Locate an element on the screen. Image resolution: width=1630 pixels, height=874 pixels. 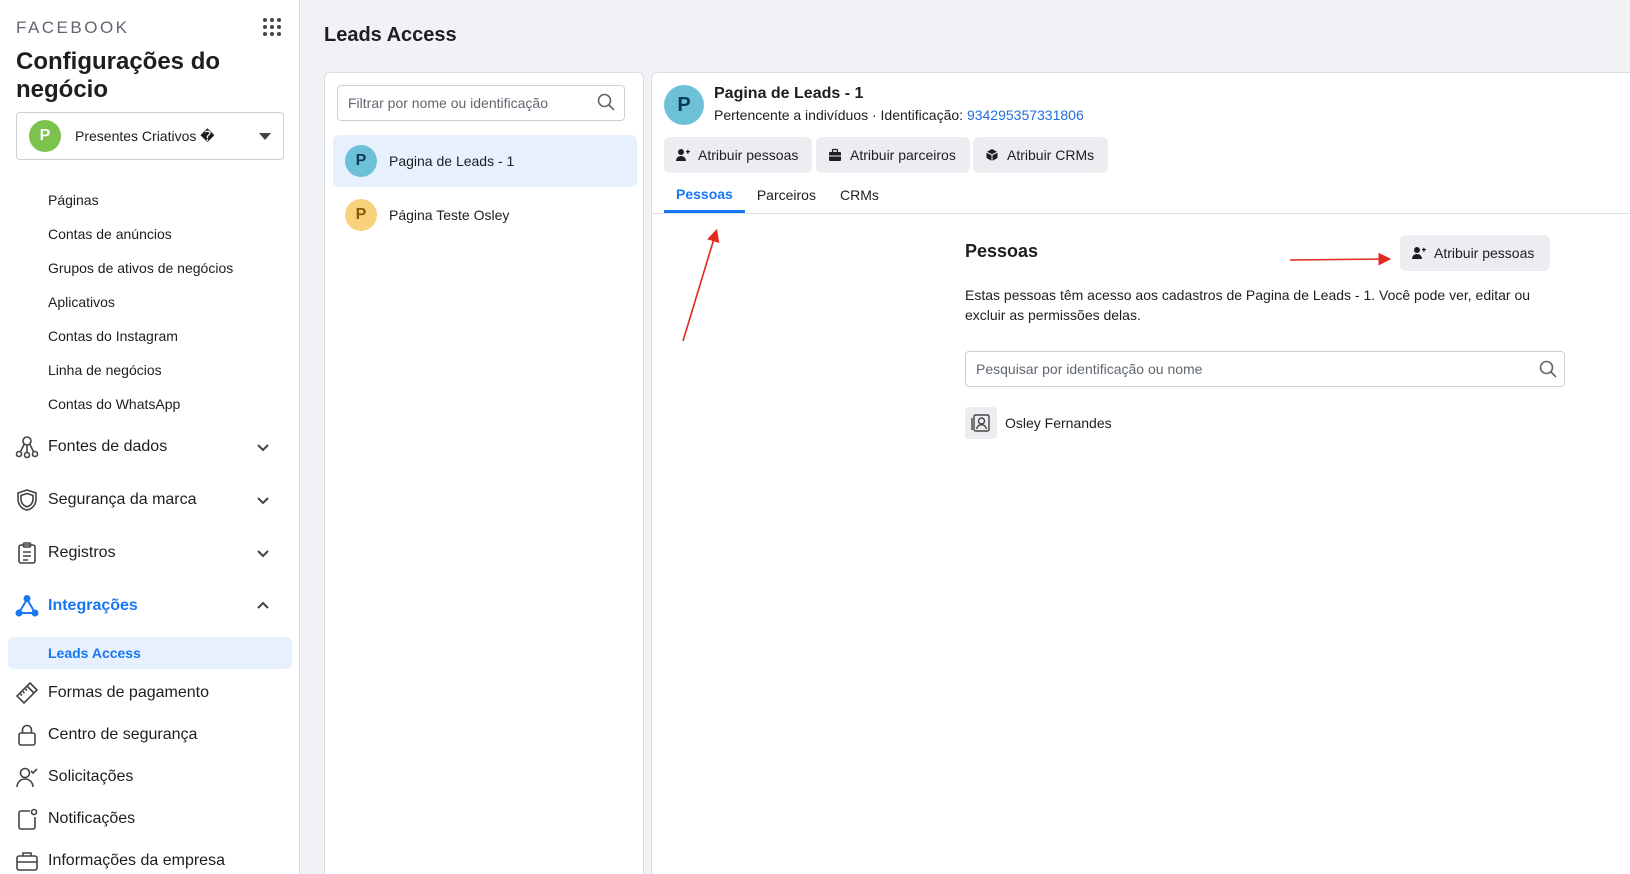
list-item: P Pagina de Leads - 1 is located at coordinates (485, 161).